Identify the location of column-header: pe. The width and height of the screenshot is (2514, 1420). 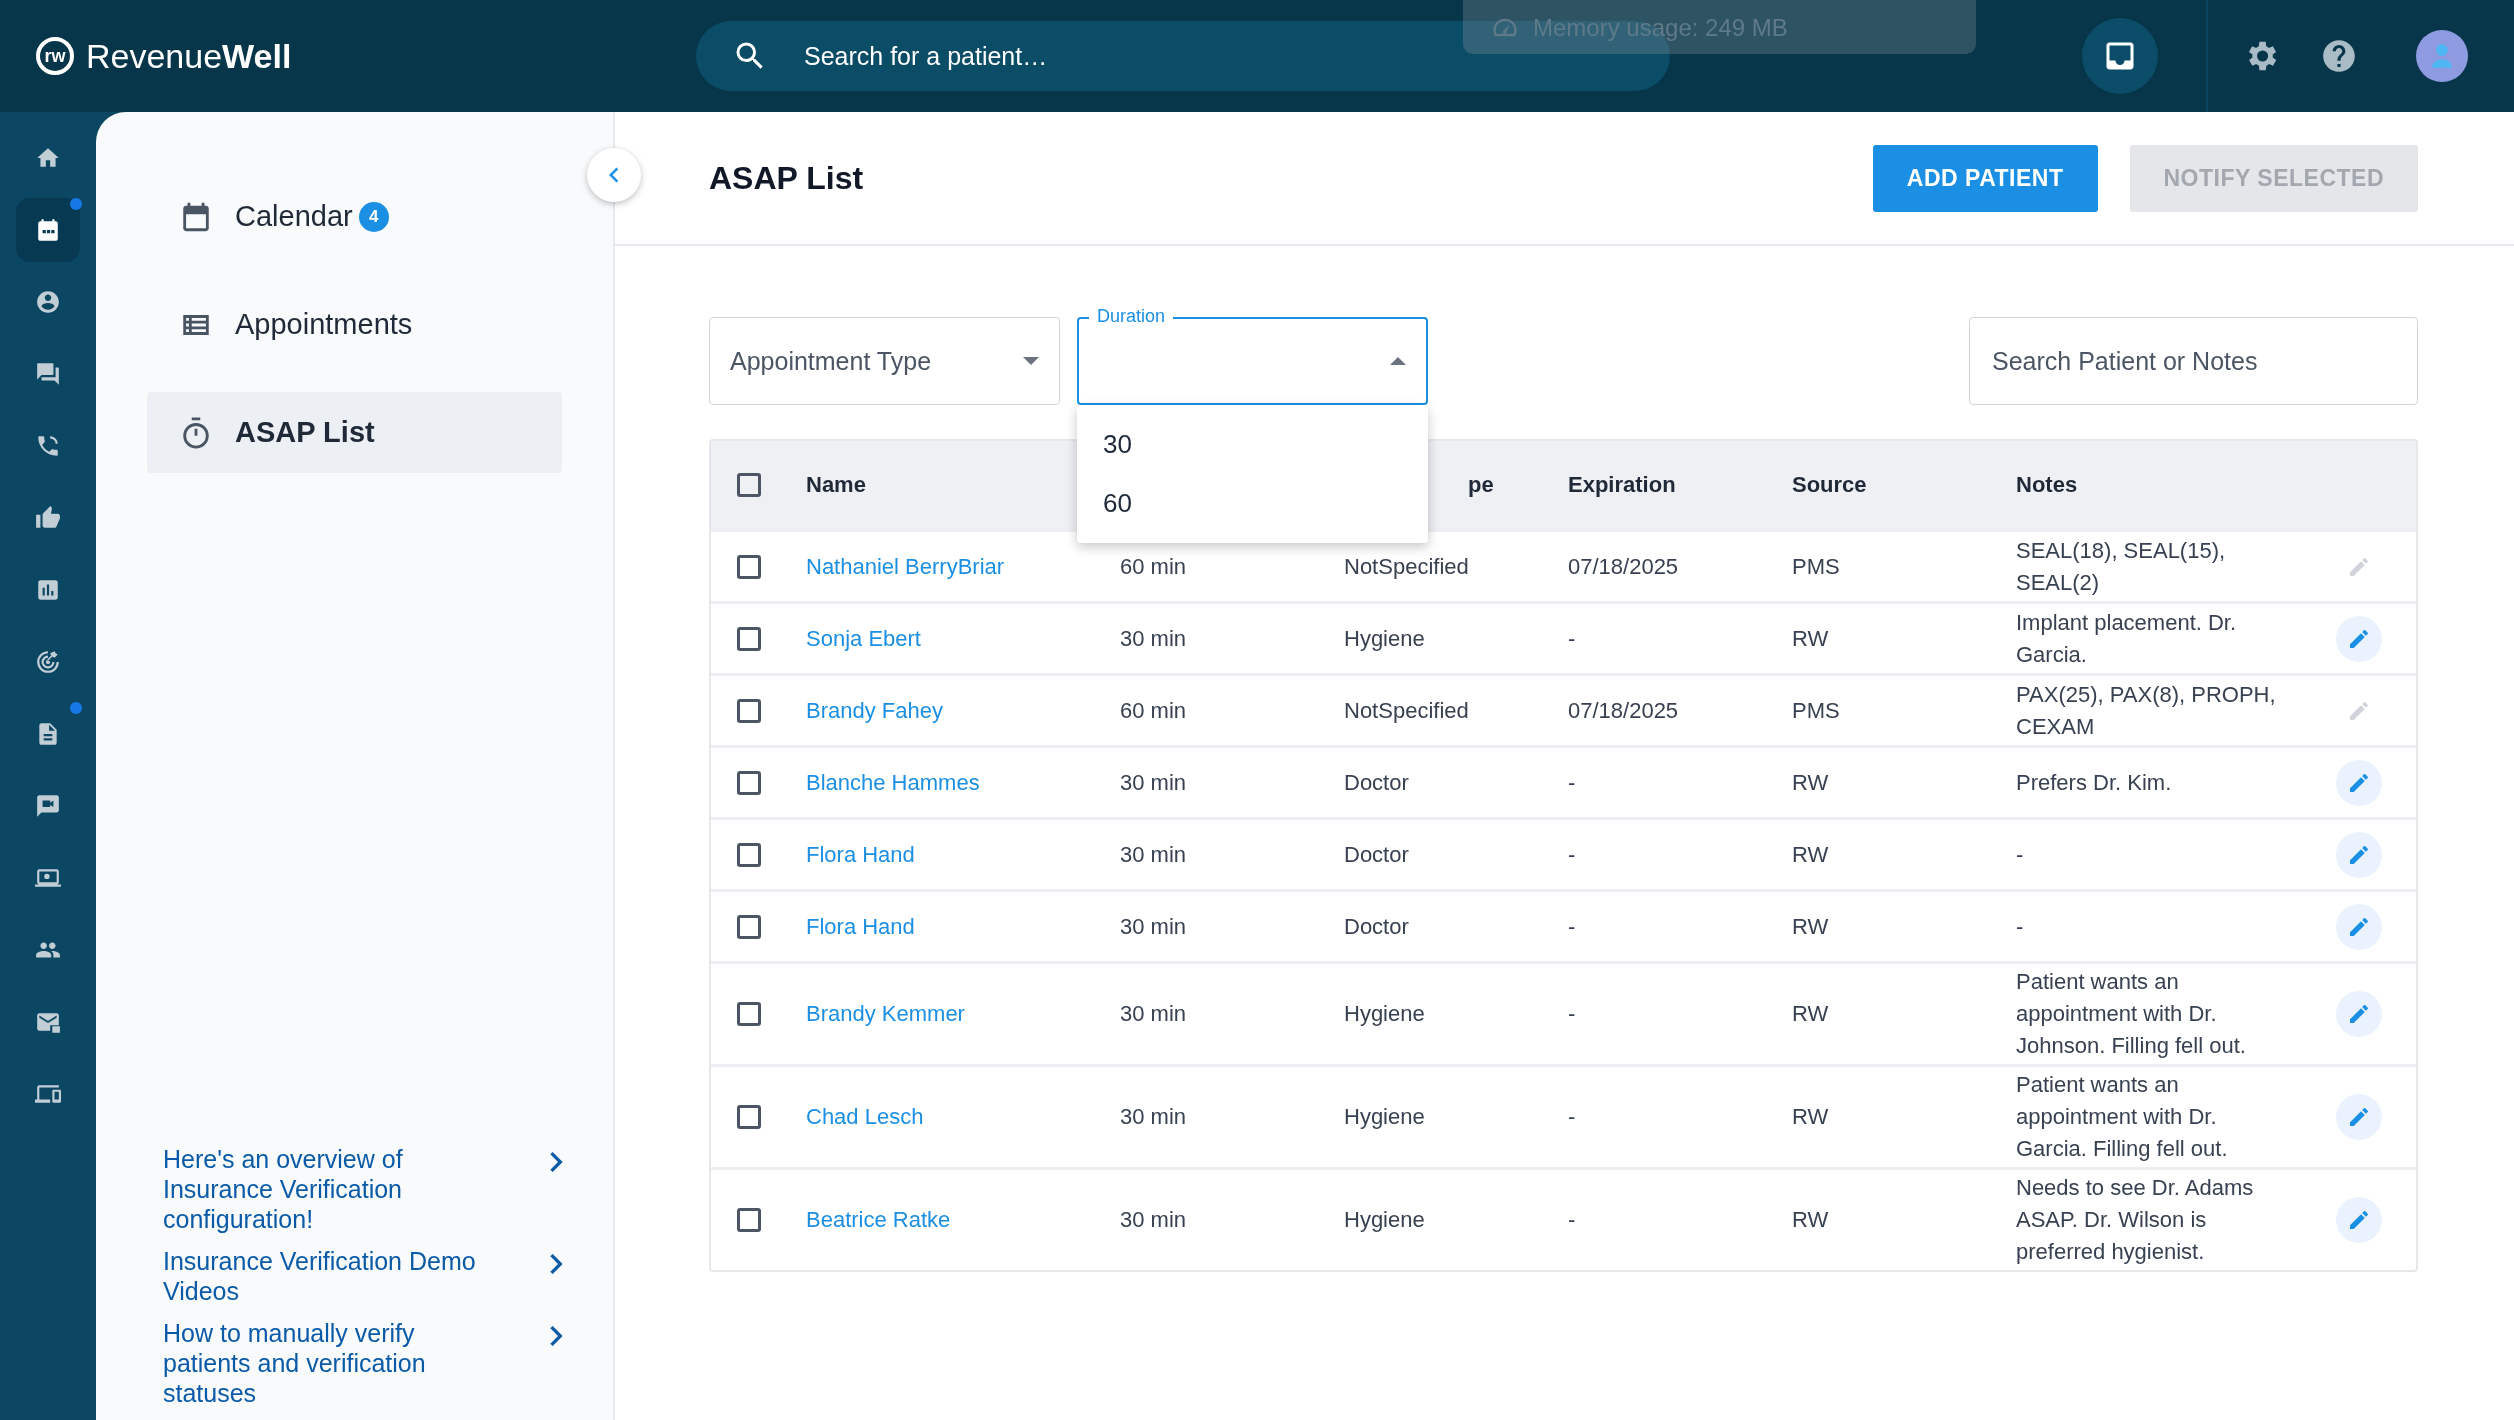
(1481, 484).